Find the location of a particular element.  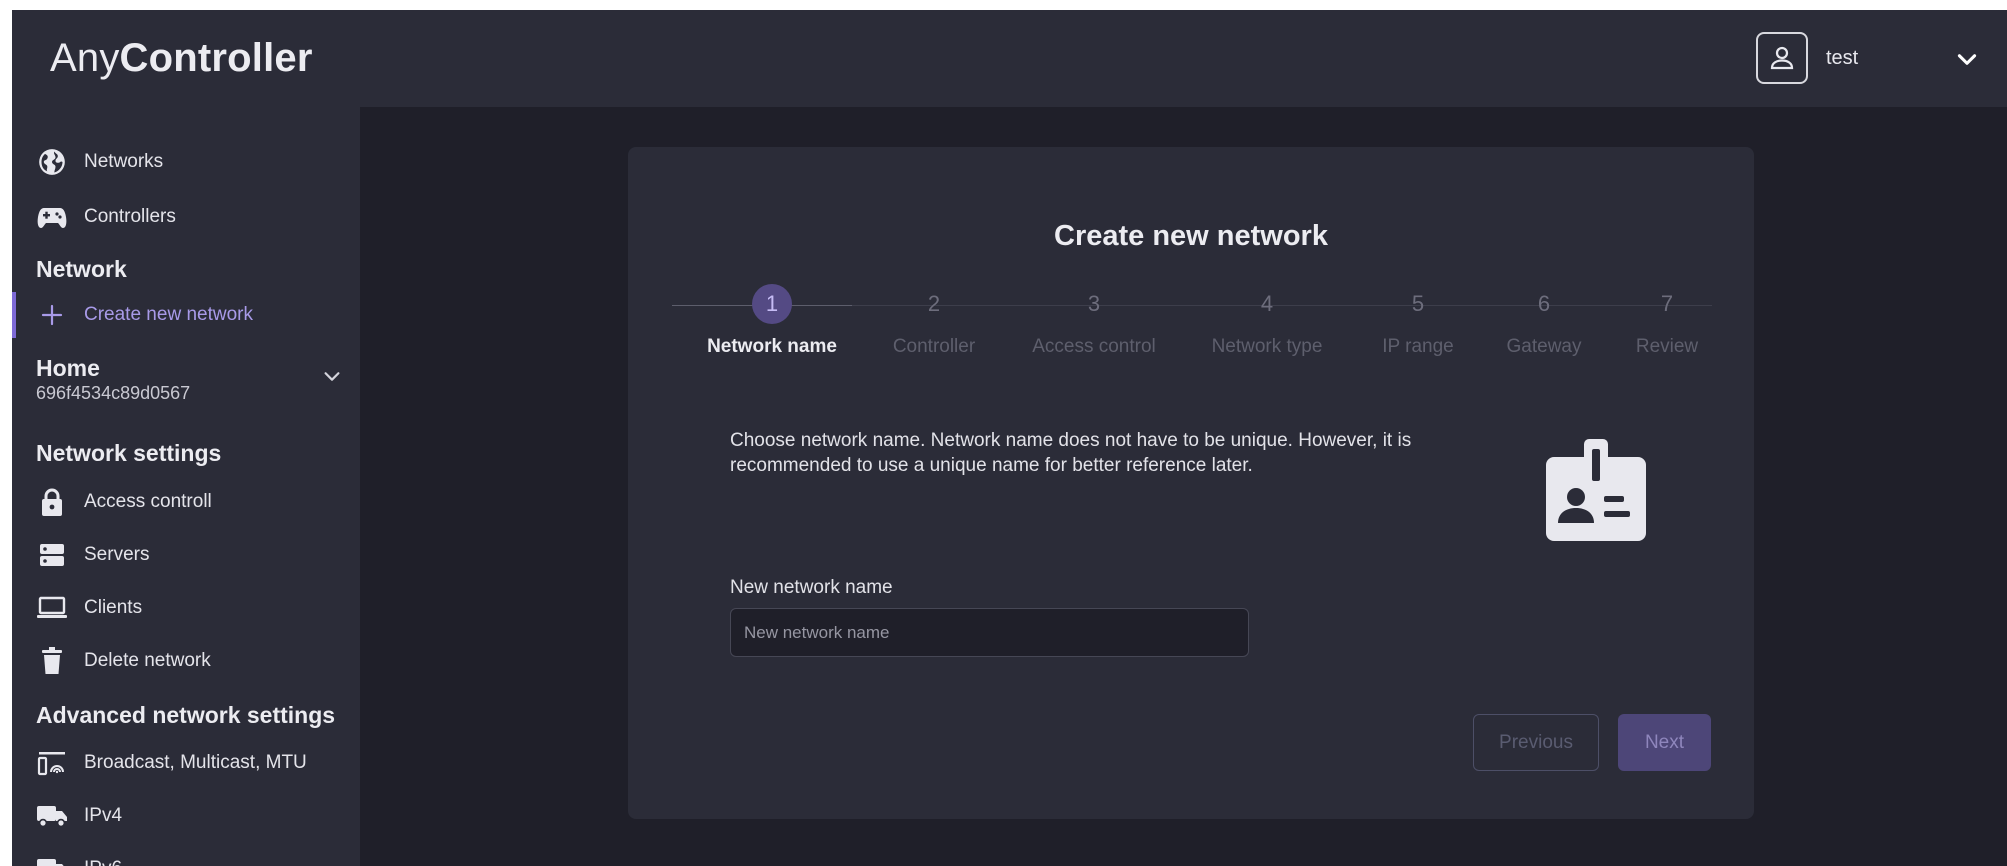

network-name: Home is located at coordinates (68, 368).